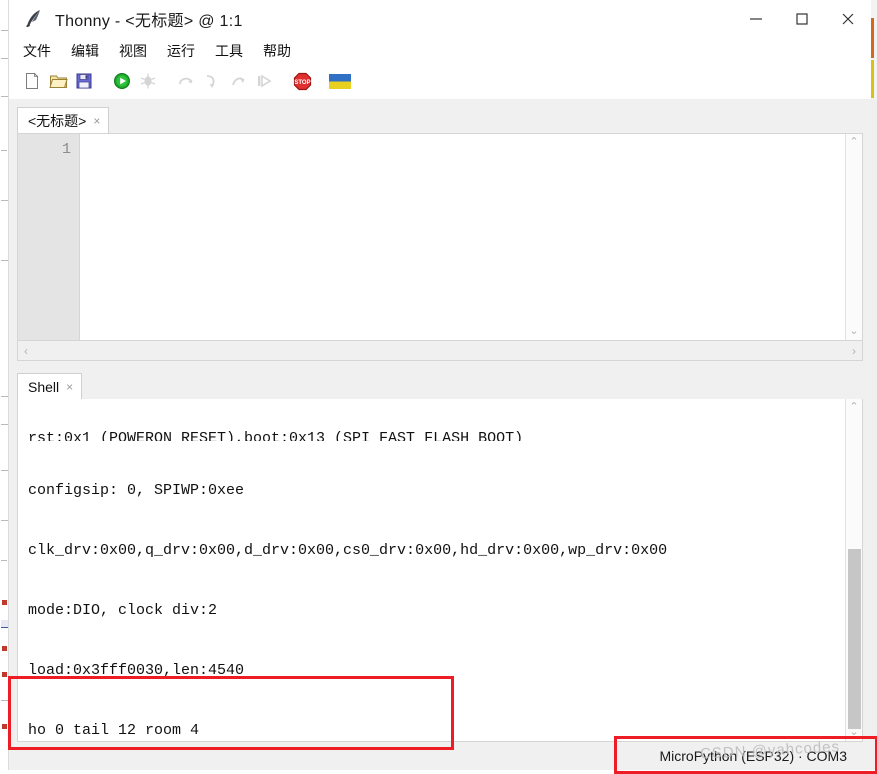 Image resolution: width=877 pixels, height=774 pixels. Describe the element at coordinates (123, 610) in the screenshot. I see `shell-line: mode:DIO, clock div:2` at that location.